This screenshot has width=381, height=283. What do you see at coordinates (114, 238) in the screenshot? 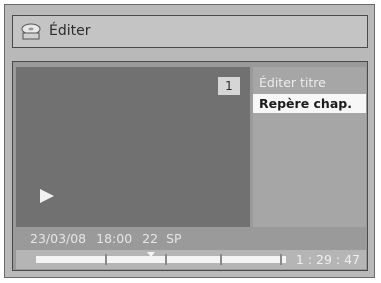
I see `recording-time: 18:00` at bounding box center [114, 238].